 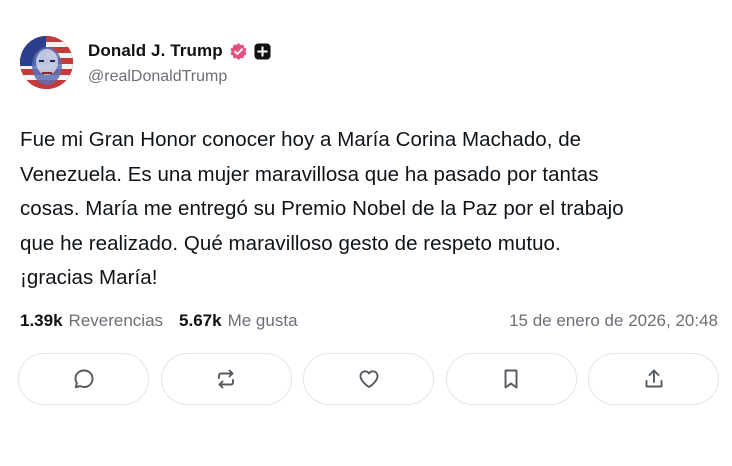 I want to click on post-header: Donald J. Trump @realDonaldTrump, so click(x=145, y=62).